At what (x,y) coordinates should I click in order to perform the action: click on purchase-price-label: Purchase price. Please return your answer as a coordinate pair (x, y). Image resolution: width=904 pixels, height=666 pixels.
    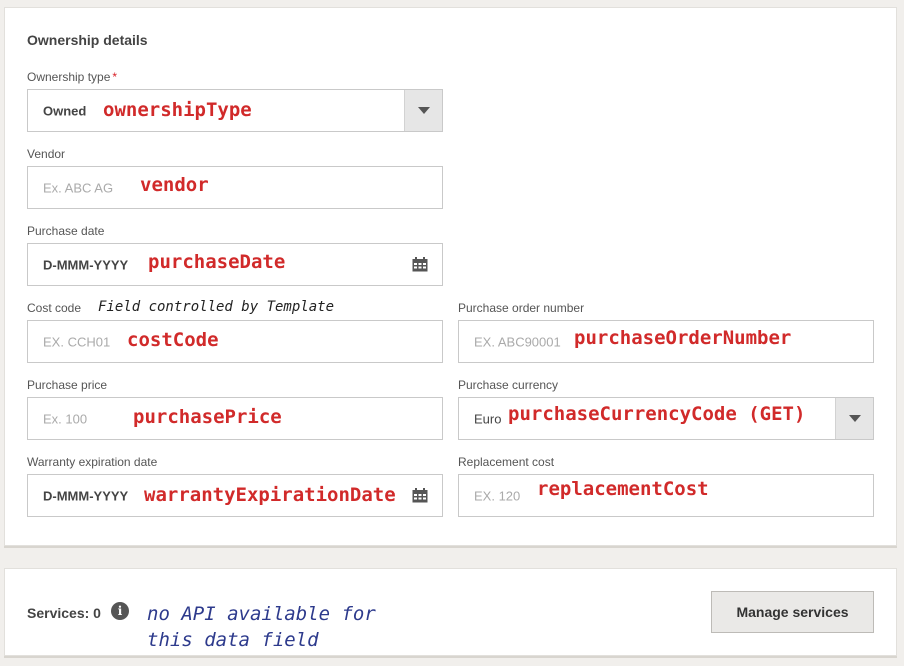
    Looking at the image, I should click on (67, 385).